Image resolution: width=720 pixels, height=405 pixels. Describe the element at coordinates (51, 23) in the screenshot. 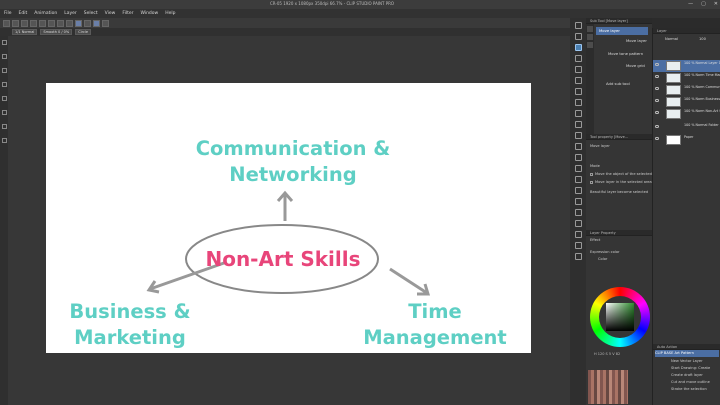

I see `clear-icon` at that location.